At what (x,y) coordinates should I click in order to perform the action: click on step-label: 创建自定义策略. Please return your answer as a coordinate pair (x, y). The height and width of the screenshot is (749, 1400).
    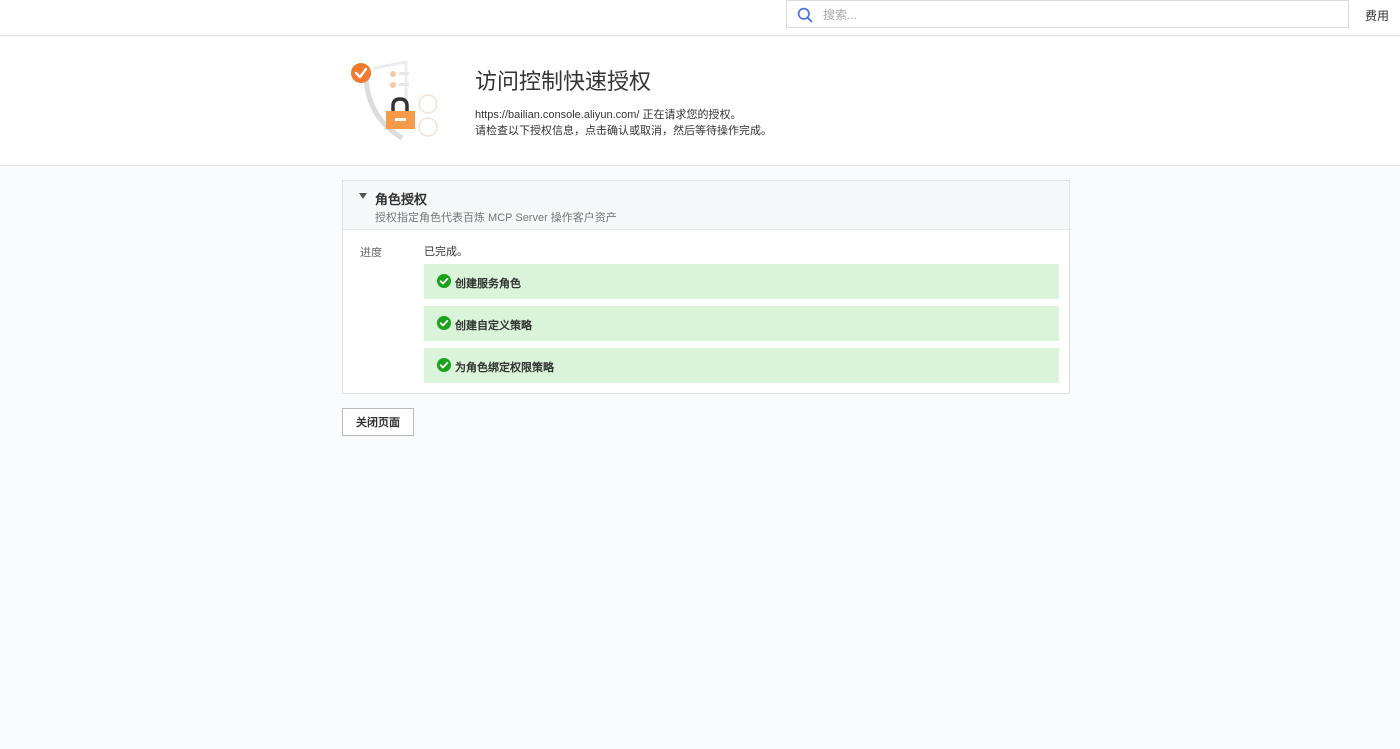
    Looking at the image, I should click on (493, 326).